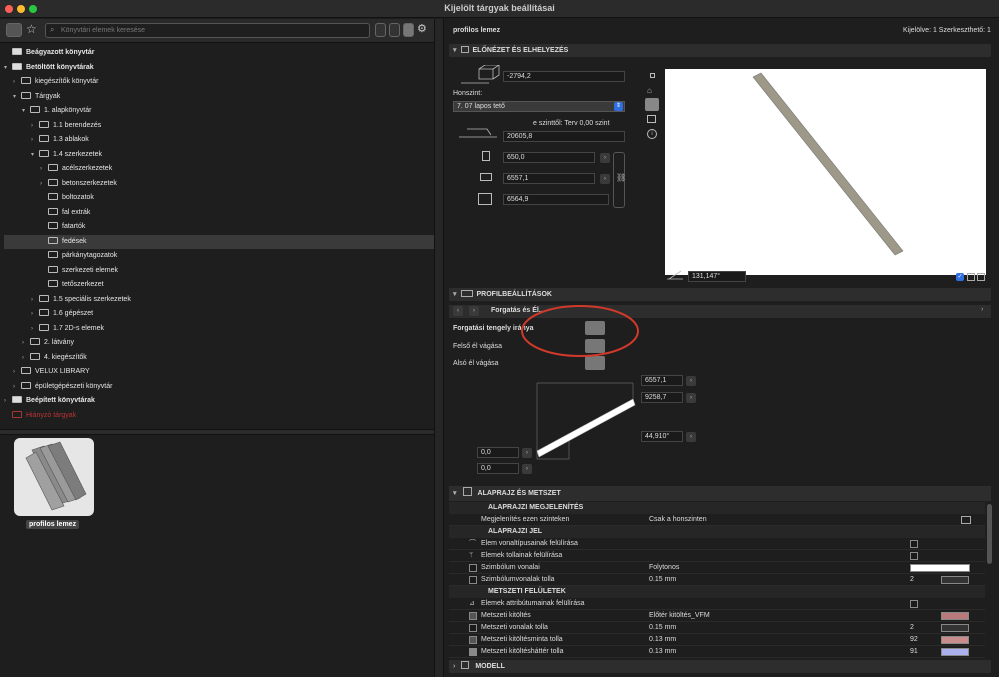 The height and width of the screenshot is (677, 999). I want to click on tree-item: › kiegészítők könyvtár, so click(219, 82).